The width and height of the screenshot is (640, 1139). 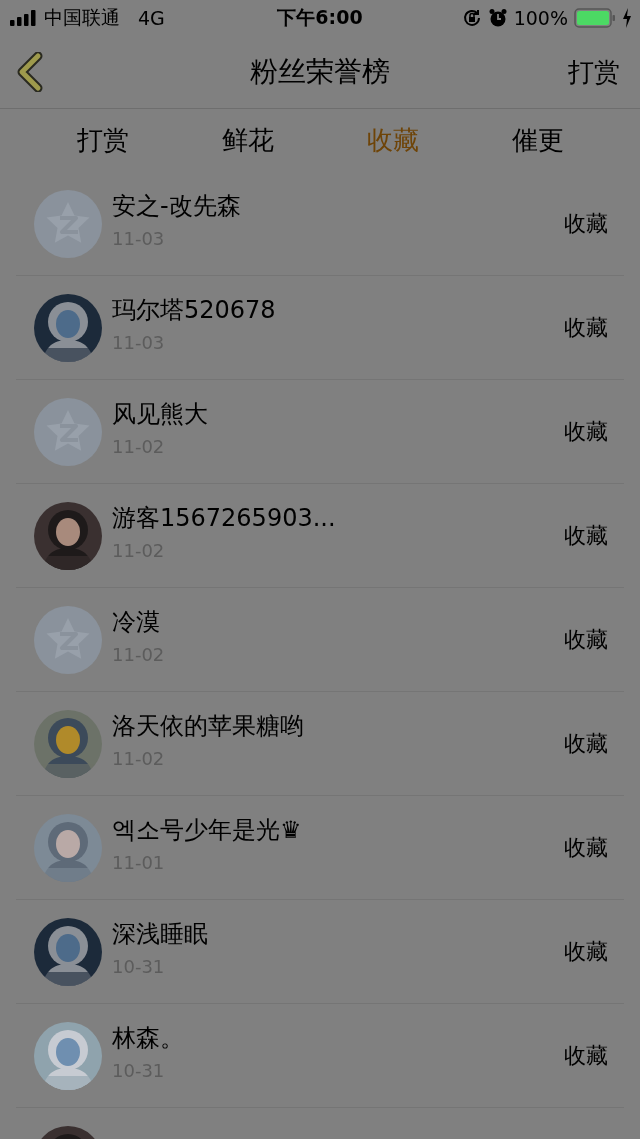 I want to click on reward-button: 打赏, so click(x=594, y=72).